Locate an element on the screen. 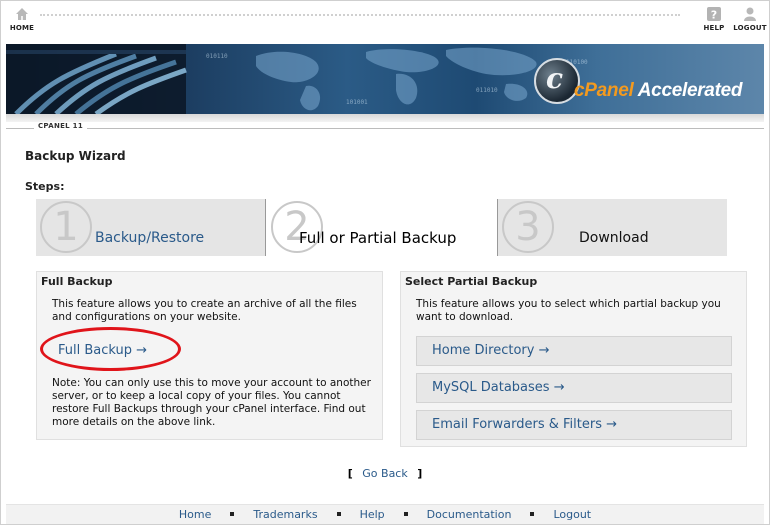  full-backup-heading: Full Backup is located at coordinates (77, 281).